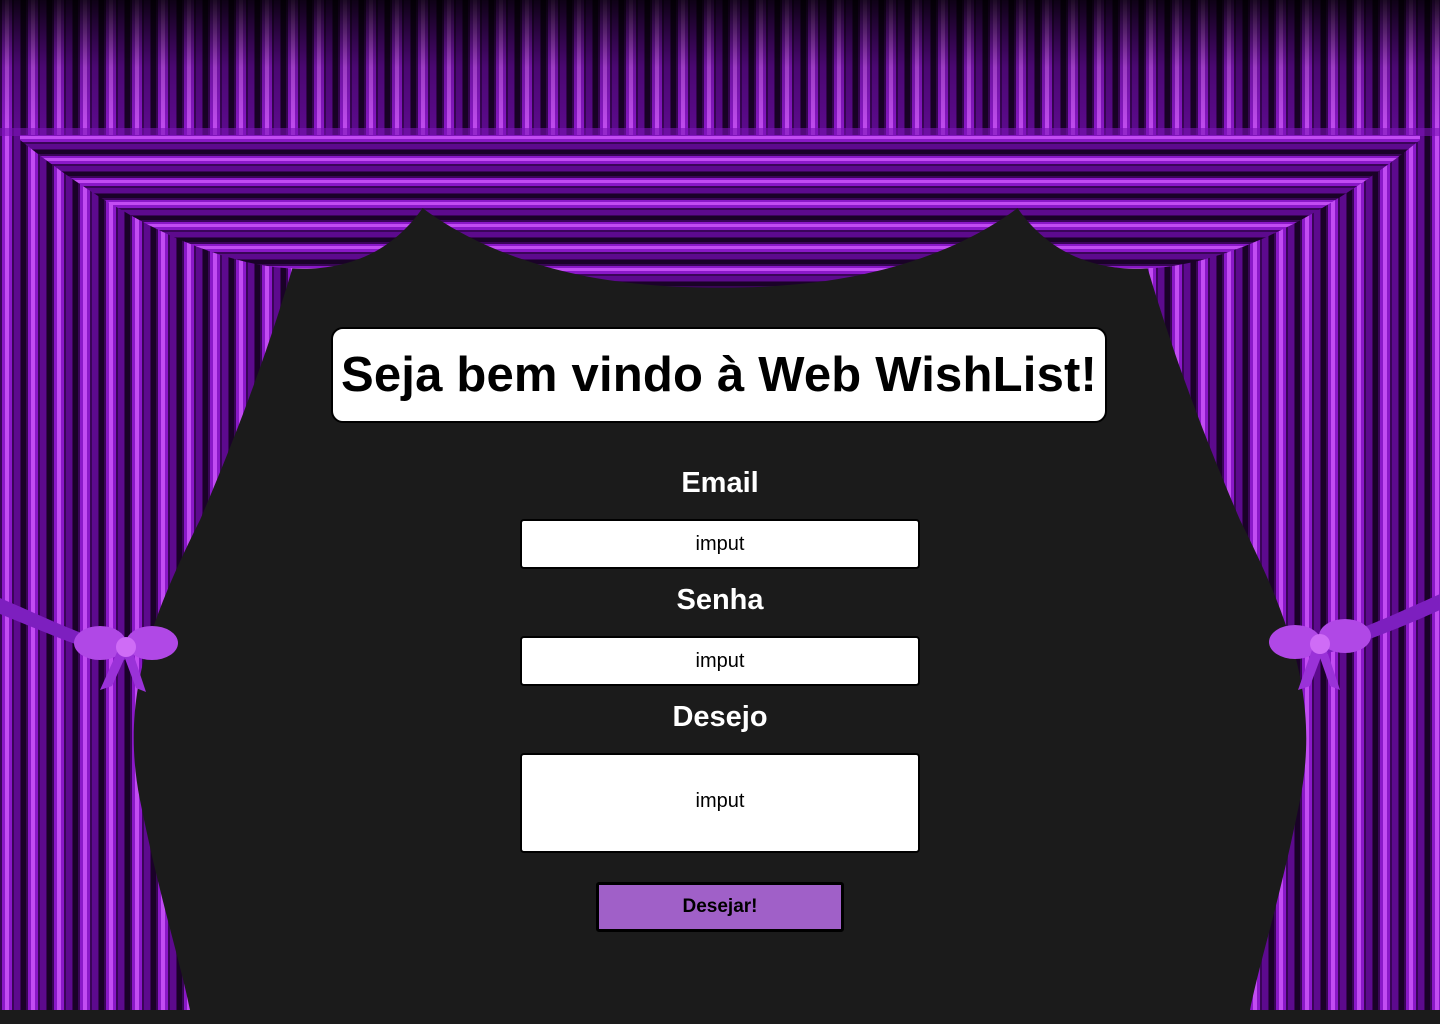 The image size is (1440, 1024). I want to click on submit-wish-button: Desejar!, so click(720, 907).